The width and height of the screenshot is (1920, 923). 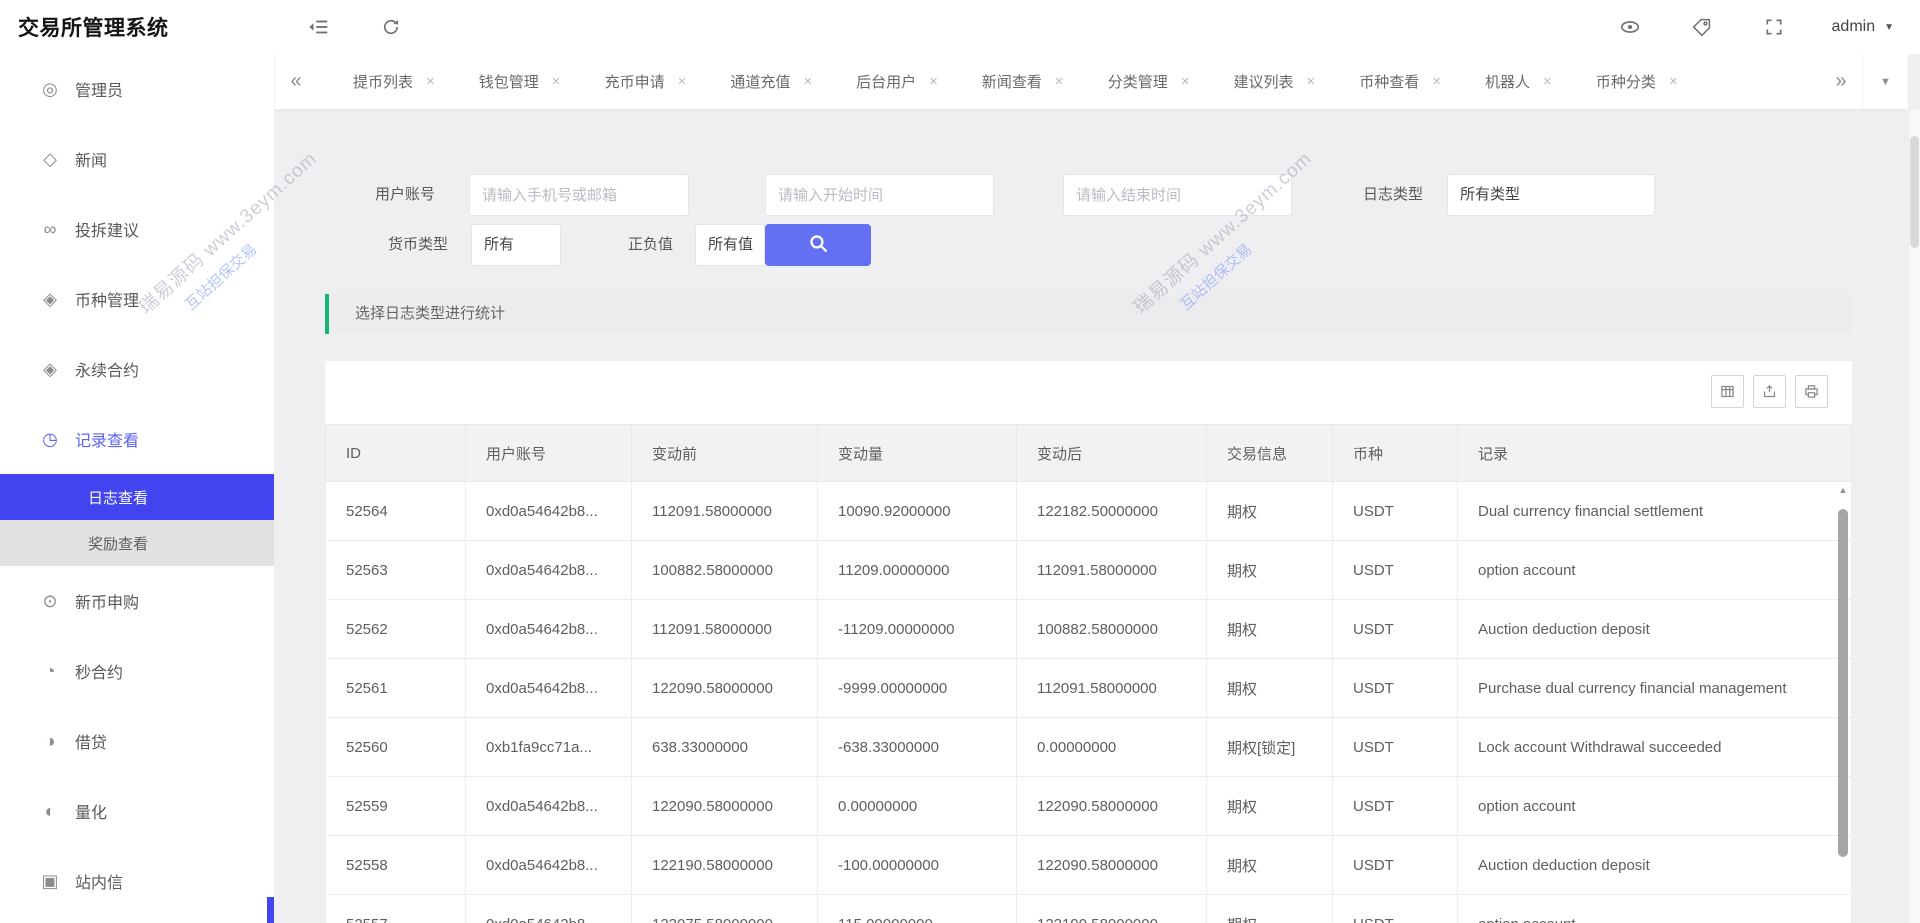 I want to click on tab: 币种分类 ×, so click(x=1637, y=81).